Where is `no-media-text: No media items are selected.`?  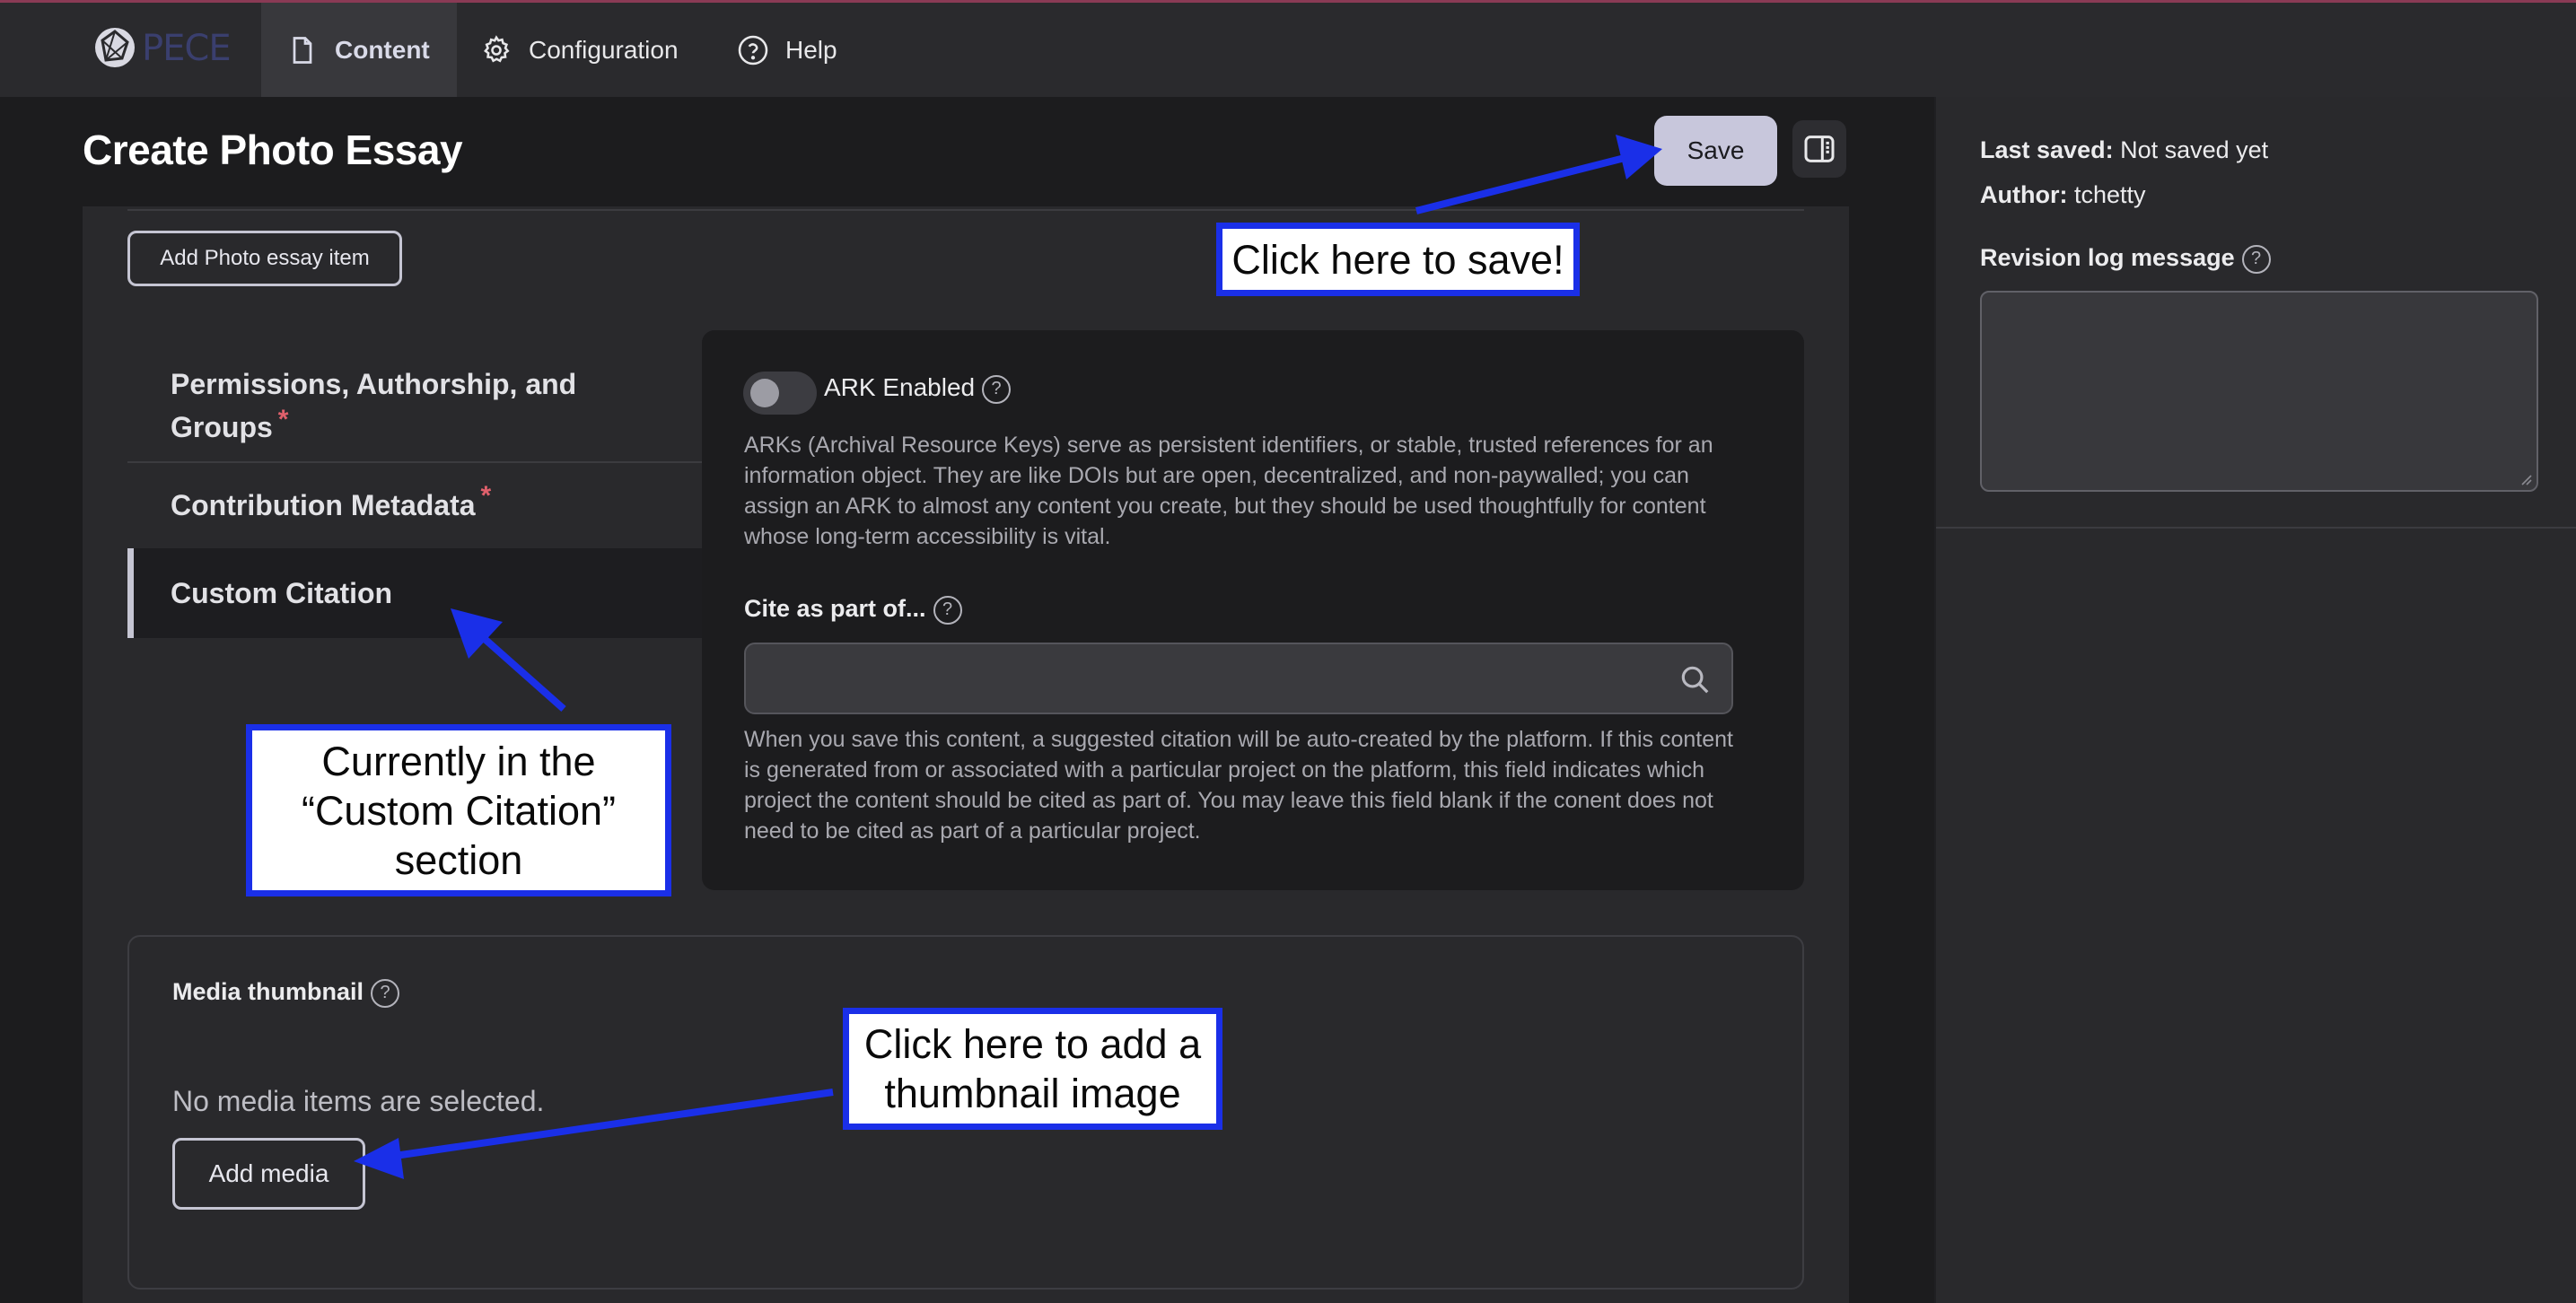
no-media-text: No media items are selected. is located at coordinates (358, 1101).